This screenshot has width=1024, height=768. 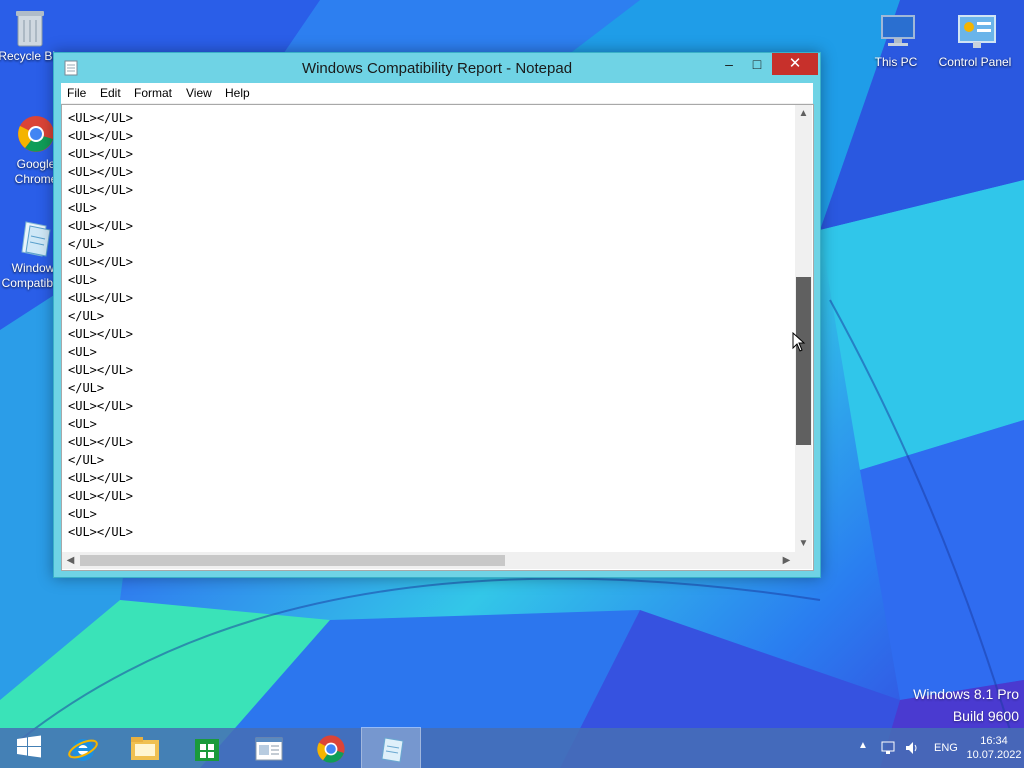 What do you see at coordinates (803, 543) in the screenshot?
I see `scroll-down-arrow-icon: ▼` at bounding box center [803, 543].